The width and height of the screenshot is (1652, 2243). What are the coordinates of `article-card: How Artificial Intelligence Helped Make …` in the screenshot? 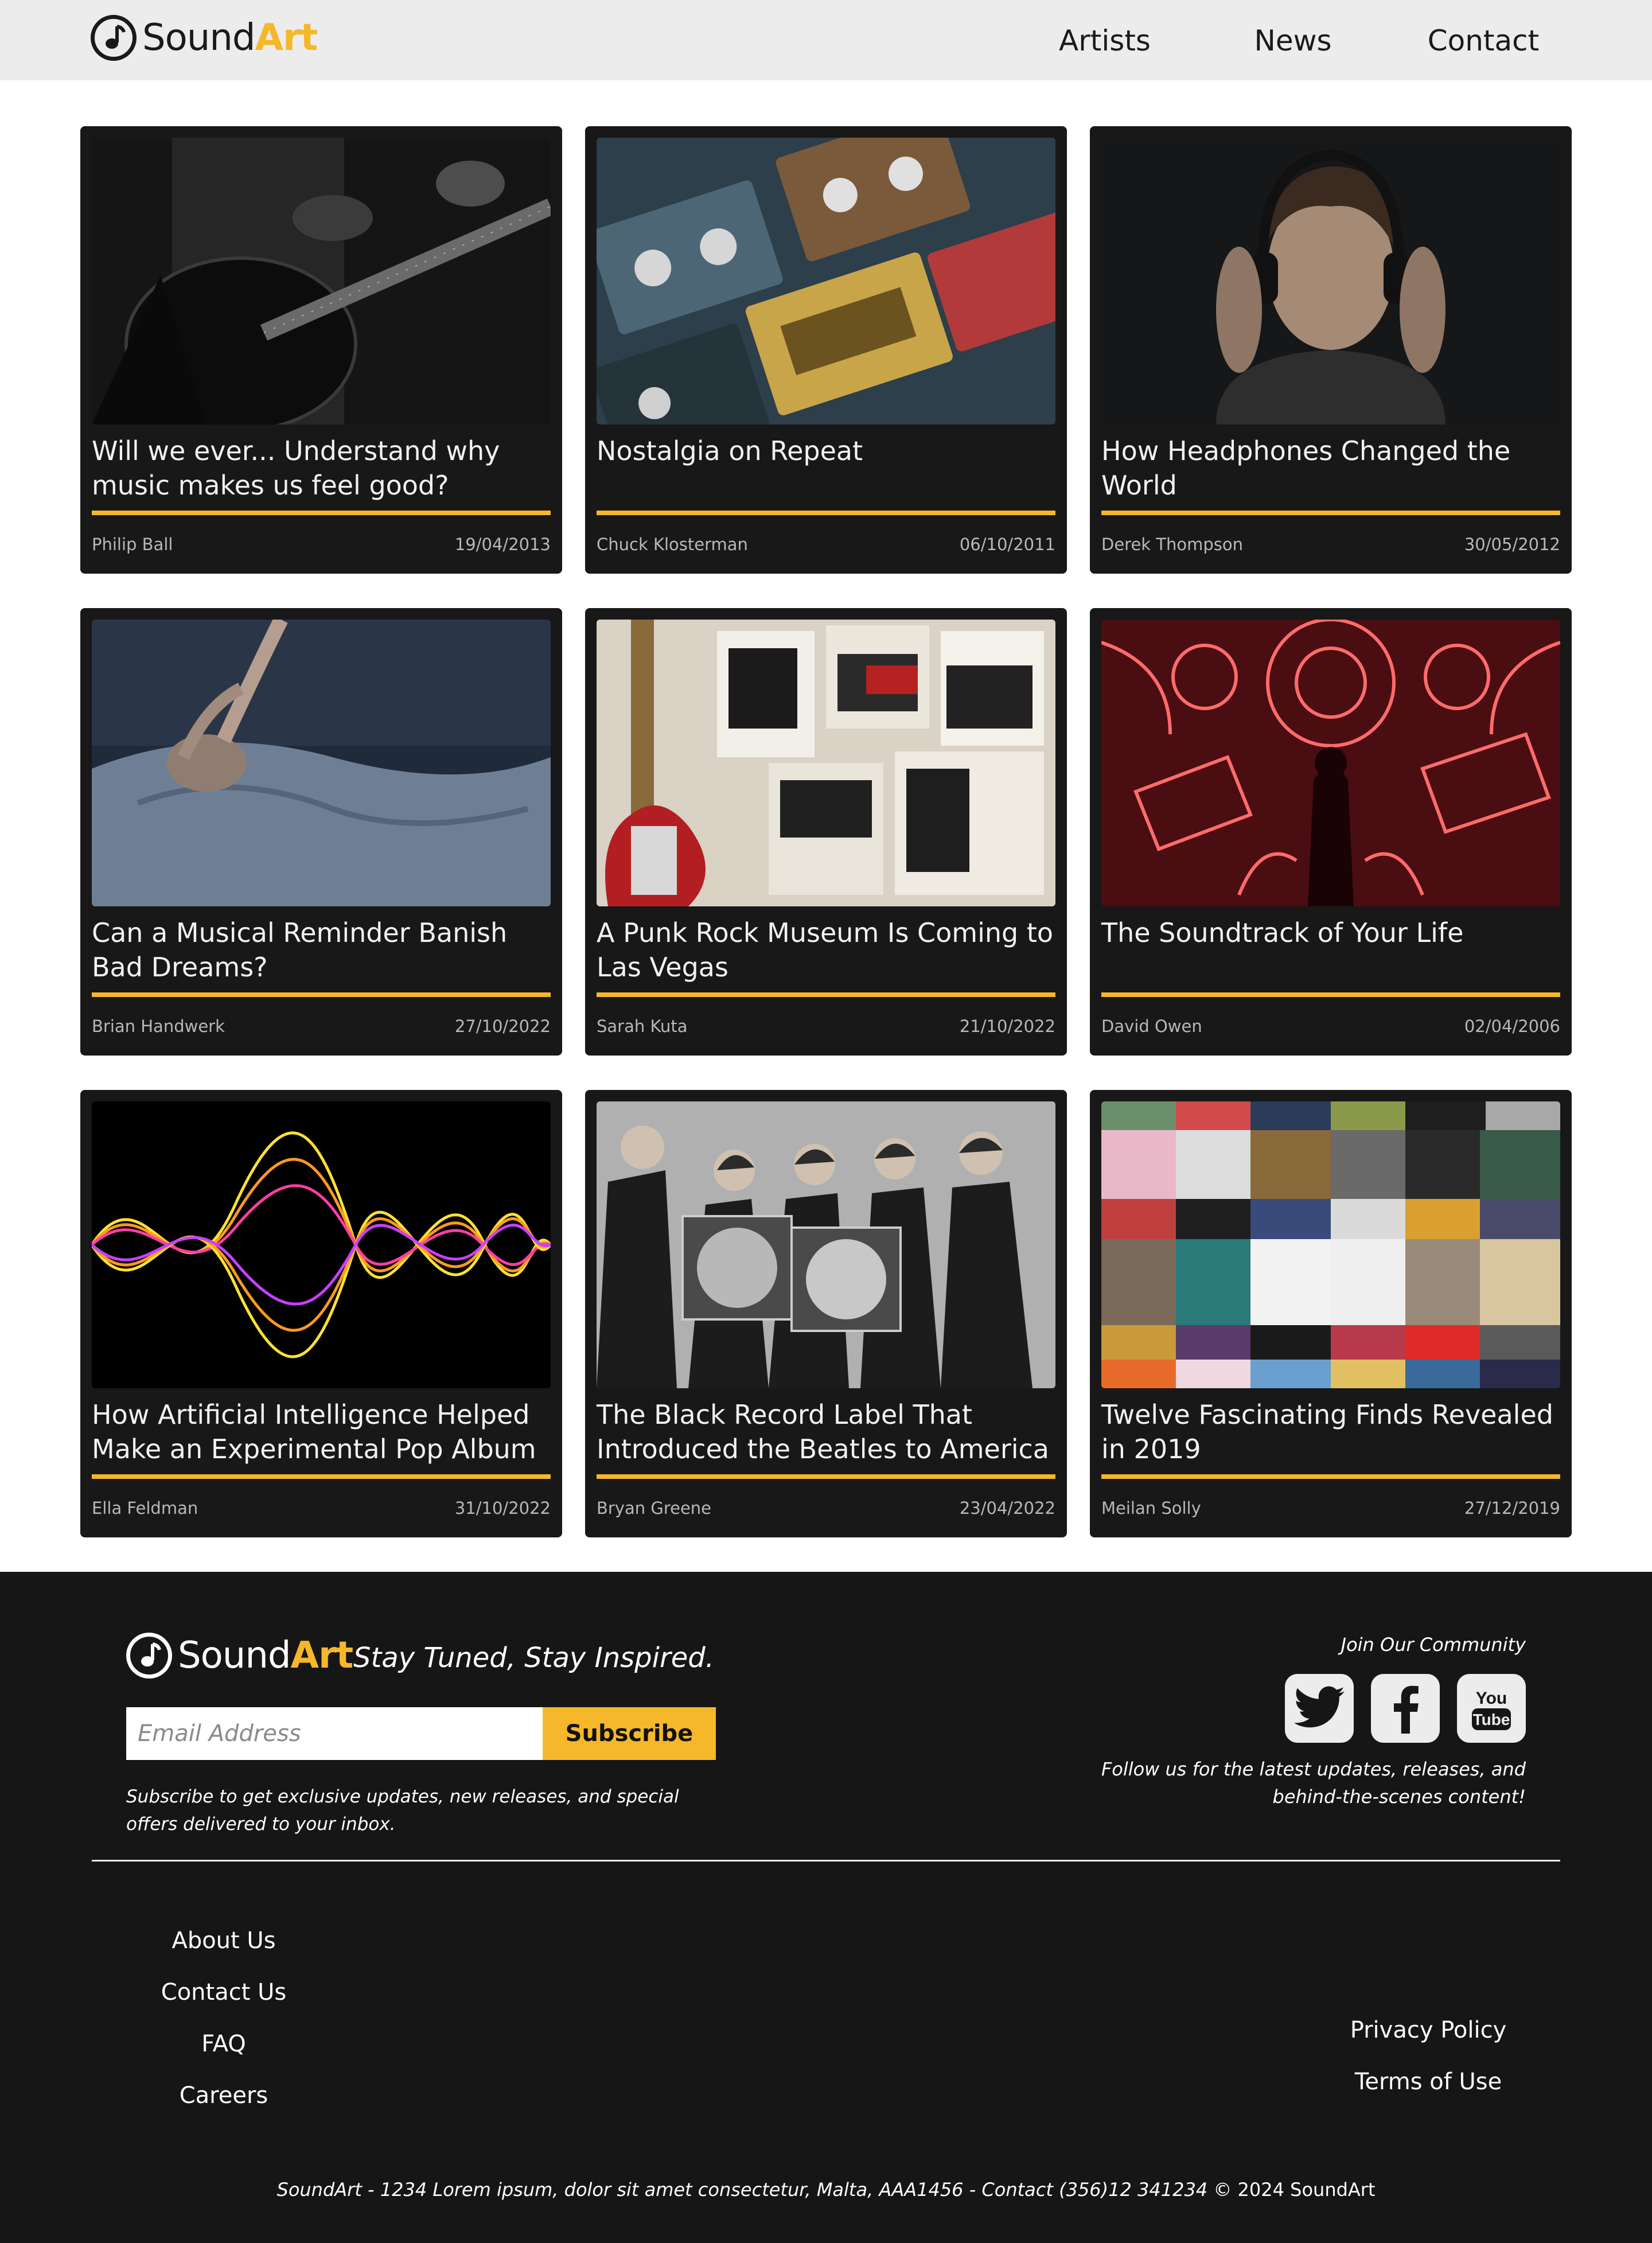 It's located at (321, 1313).